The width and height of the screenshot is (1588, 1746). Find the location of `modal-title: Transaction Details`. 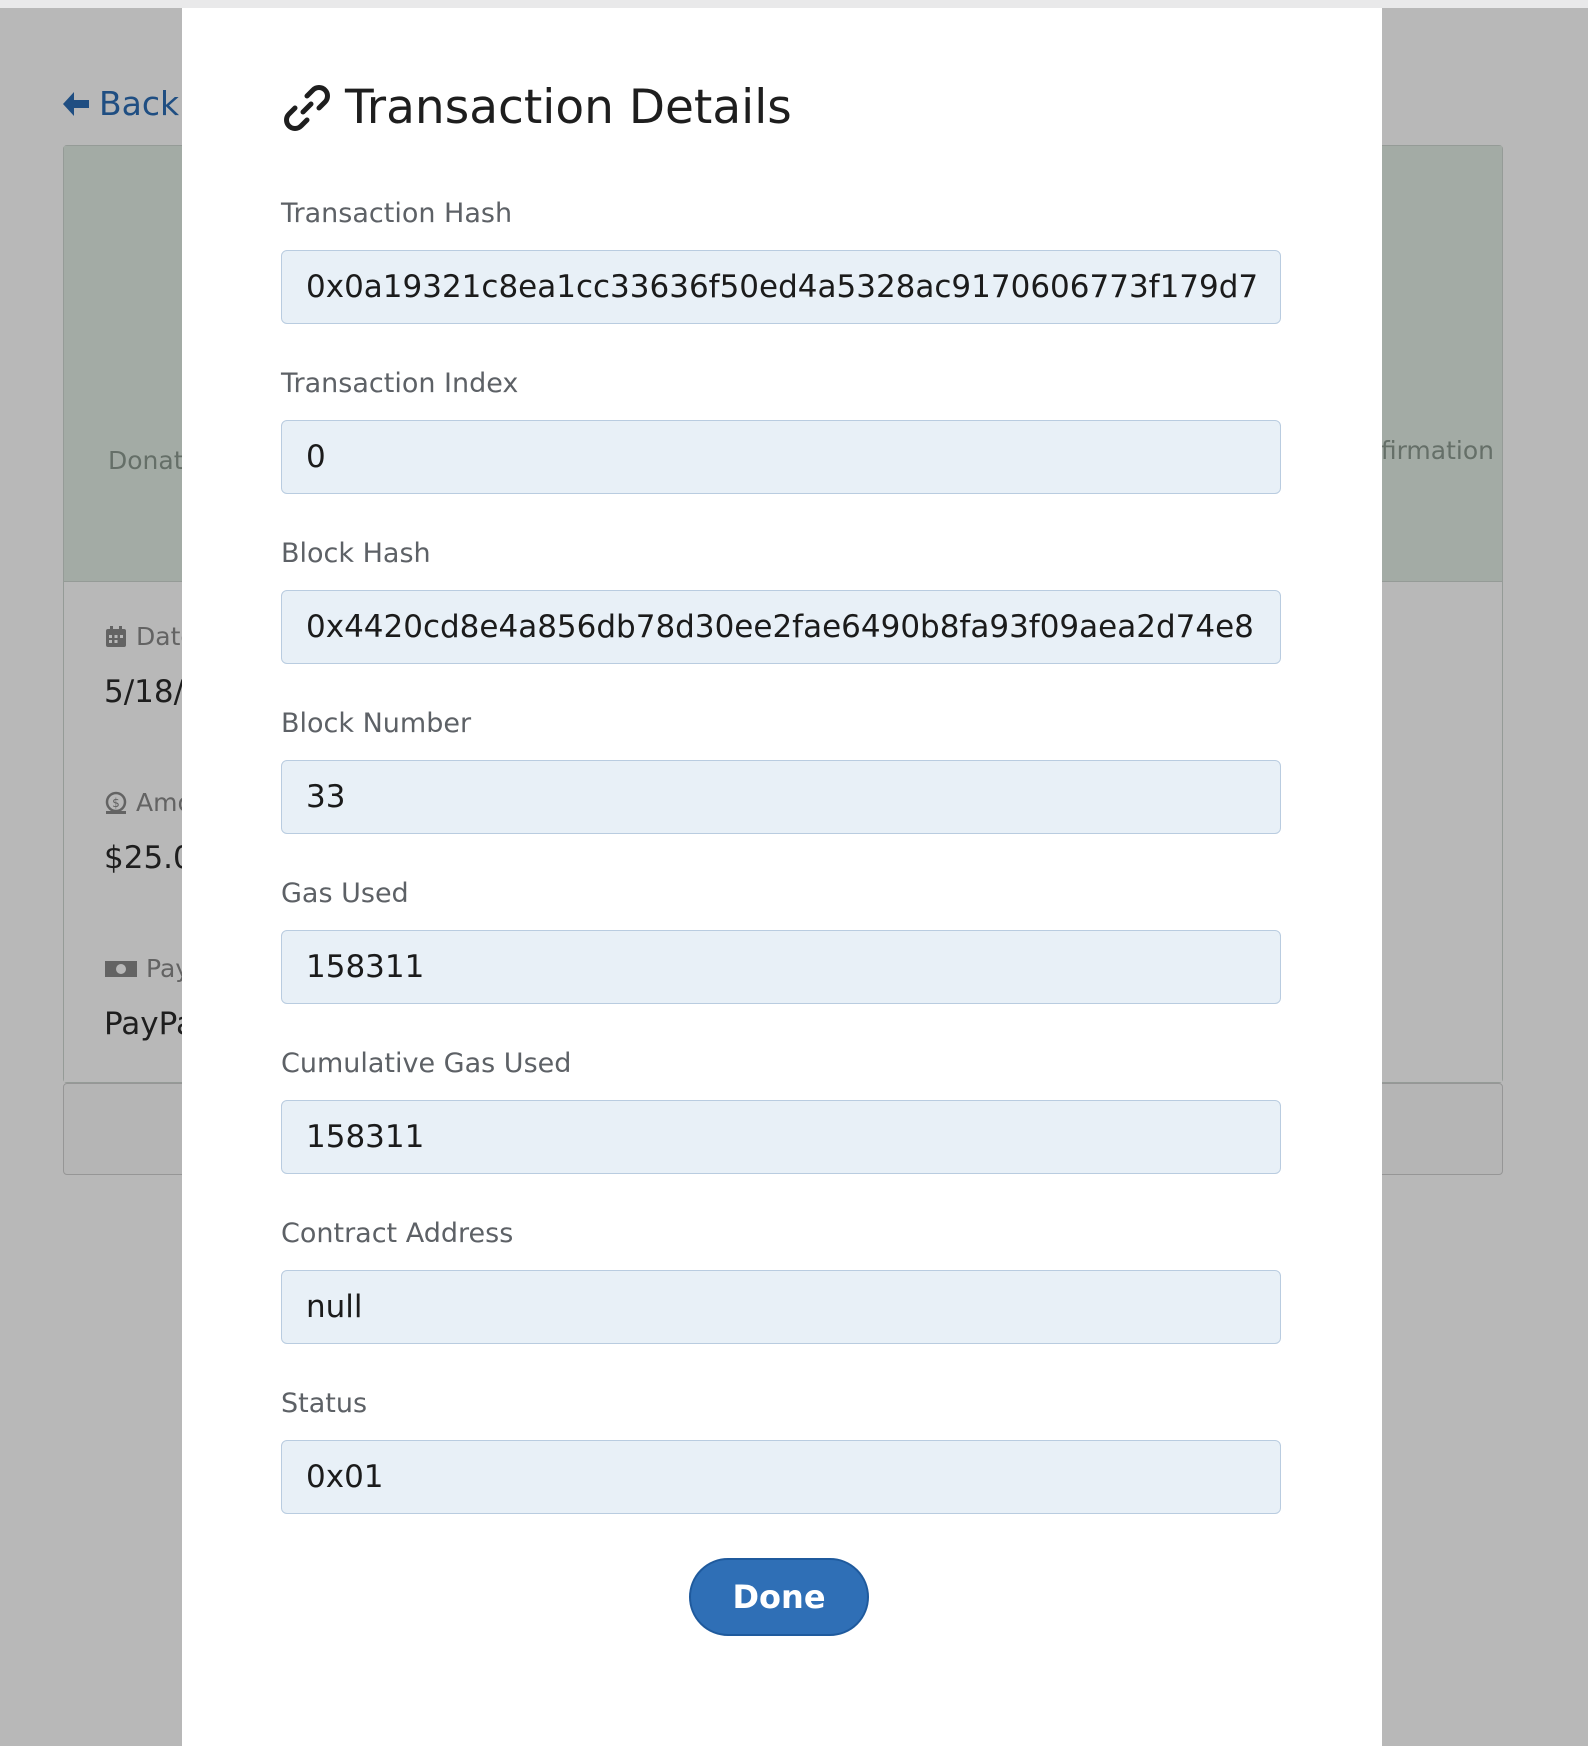

modal-title: Transaction Details is located at coordinates (536, 107).